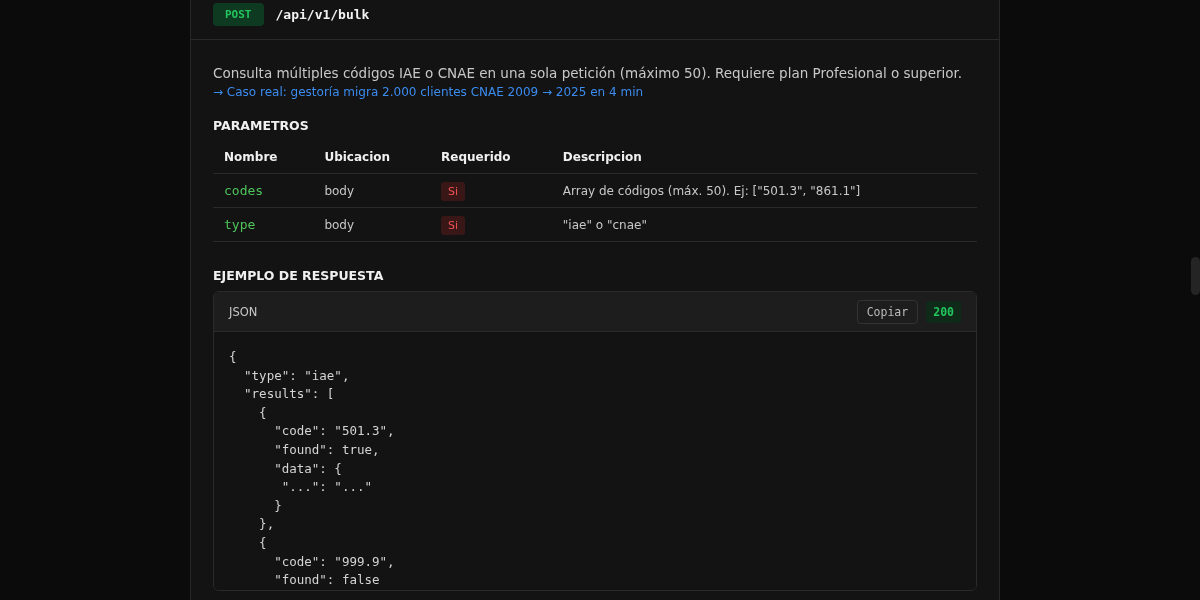 The height and width of the screenshot is (600, 1200). I want to click on column-header: Descripcion, so click(764, 157).